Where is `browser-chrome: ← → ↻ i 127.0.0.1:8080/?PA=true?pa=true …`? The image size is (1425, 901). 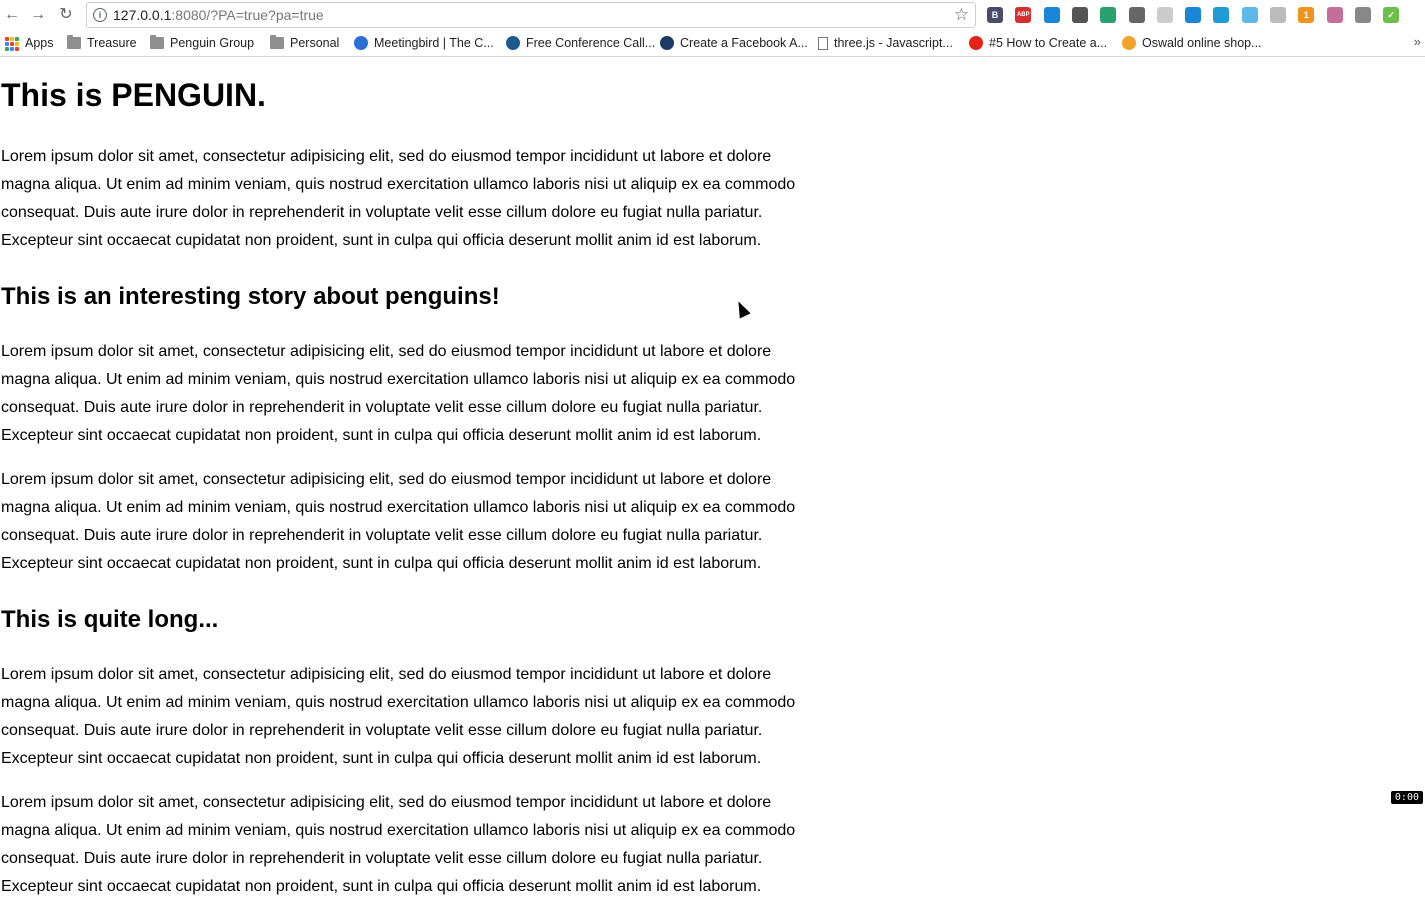
browser-chrome: ← → ↻ i 127.0.0.1:8080/?PA=true?pa=true … is located at coordinates (712, 28).